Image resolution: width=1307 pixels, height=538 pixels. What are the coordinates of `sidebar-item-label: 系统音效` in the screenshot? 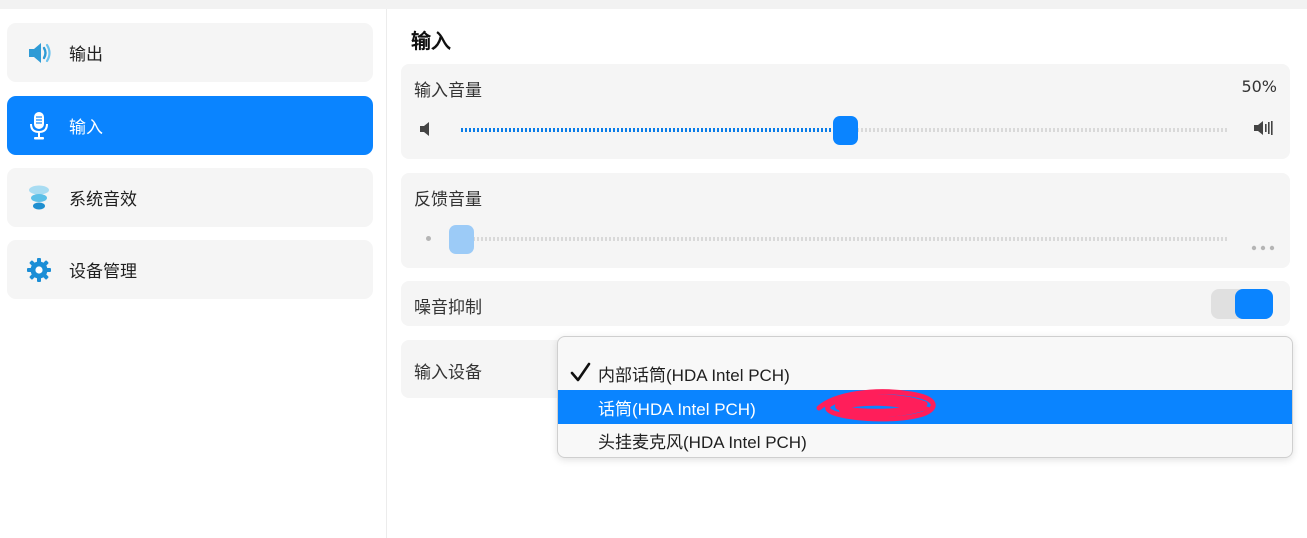 It's located at (103, 200).